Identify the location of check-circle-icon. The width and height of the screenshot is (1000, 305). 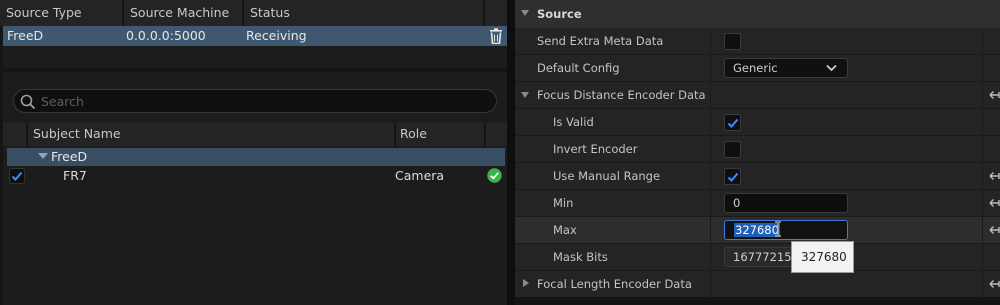
(494, 175).